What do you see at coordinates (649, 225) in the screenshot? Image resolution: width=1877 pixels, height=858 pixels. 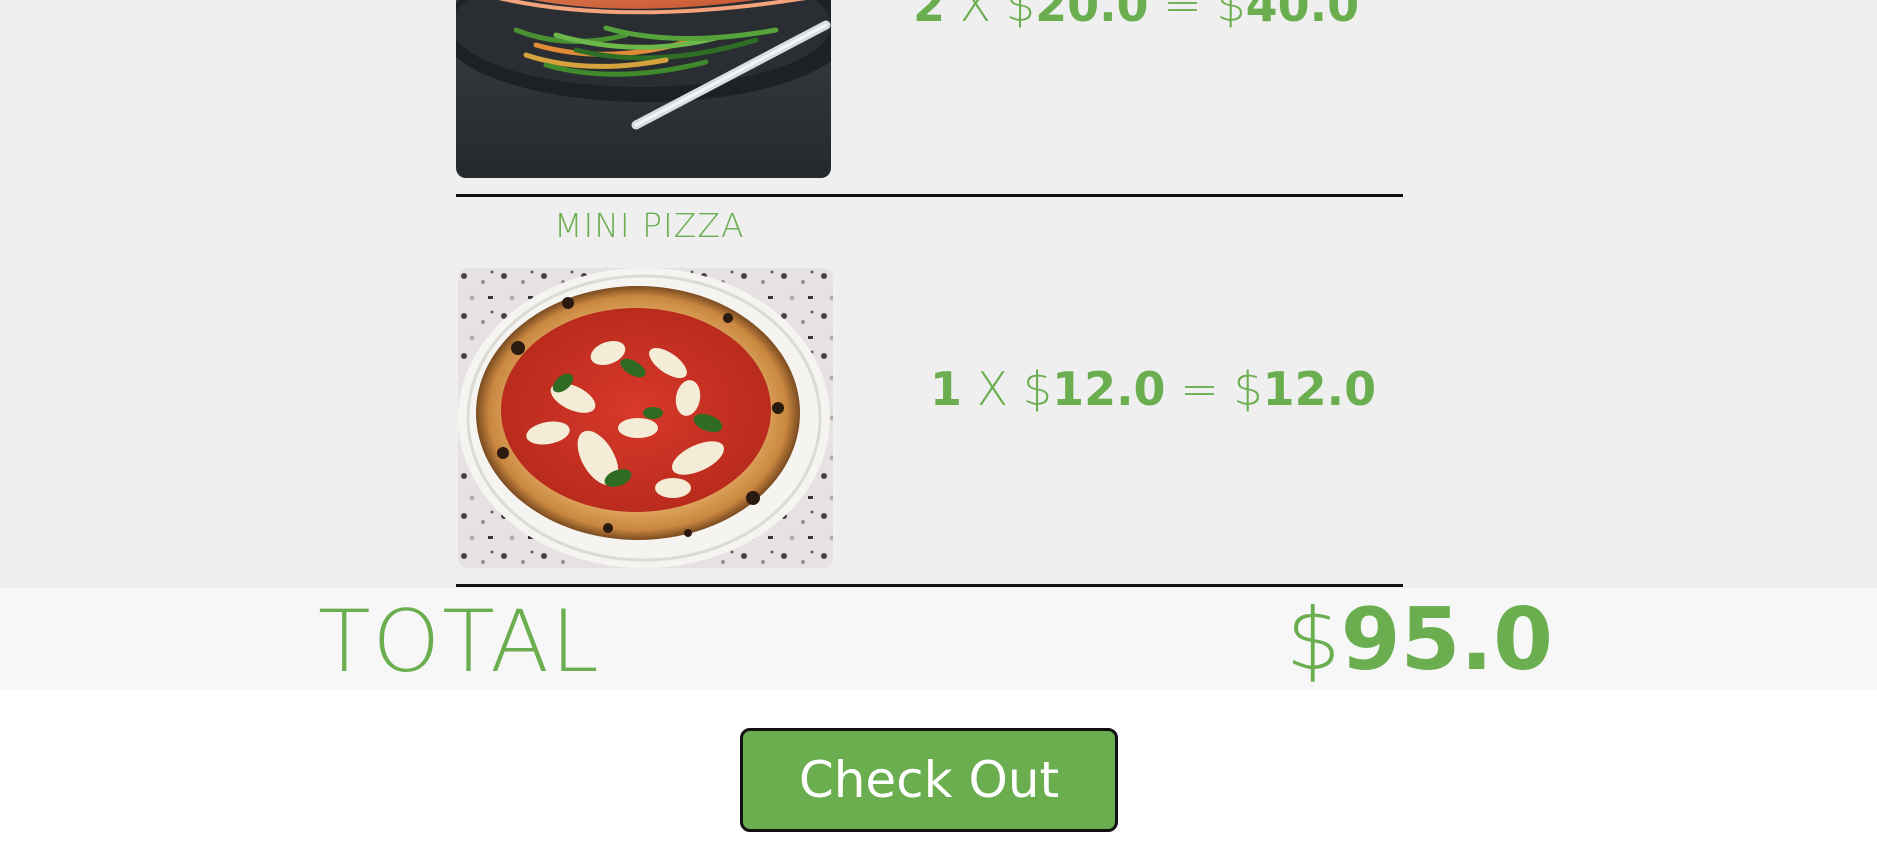 I see `cart-item-2-name: MINI PIZZA` at bounding box center [649, 225].